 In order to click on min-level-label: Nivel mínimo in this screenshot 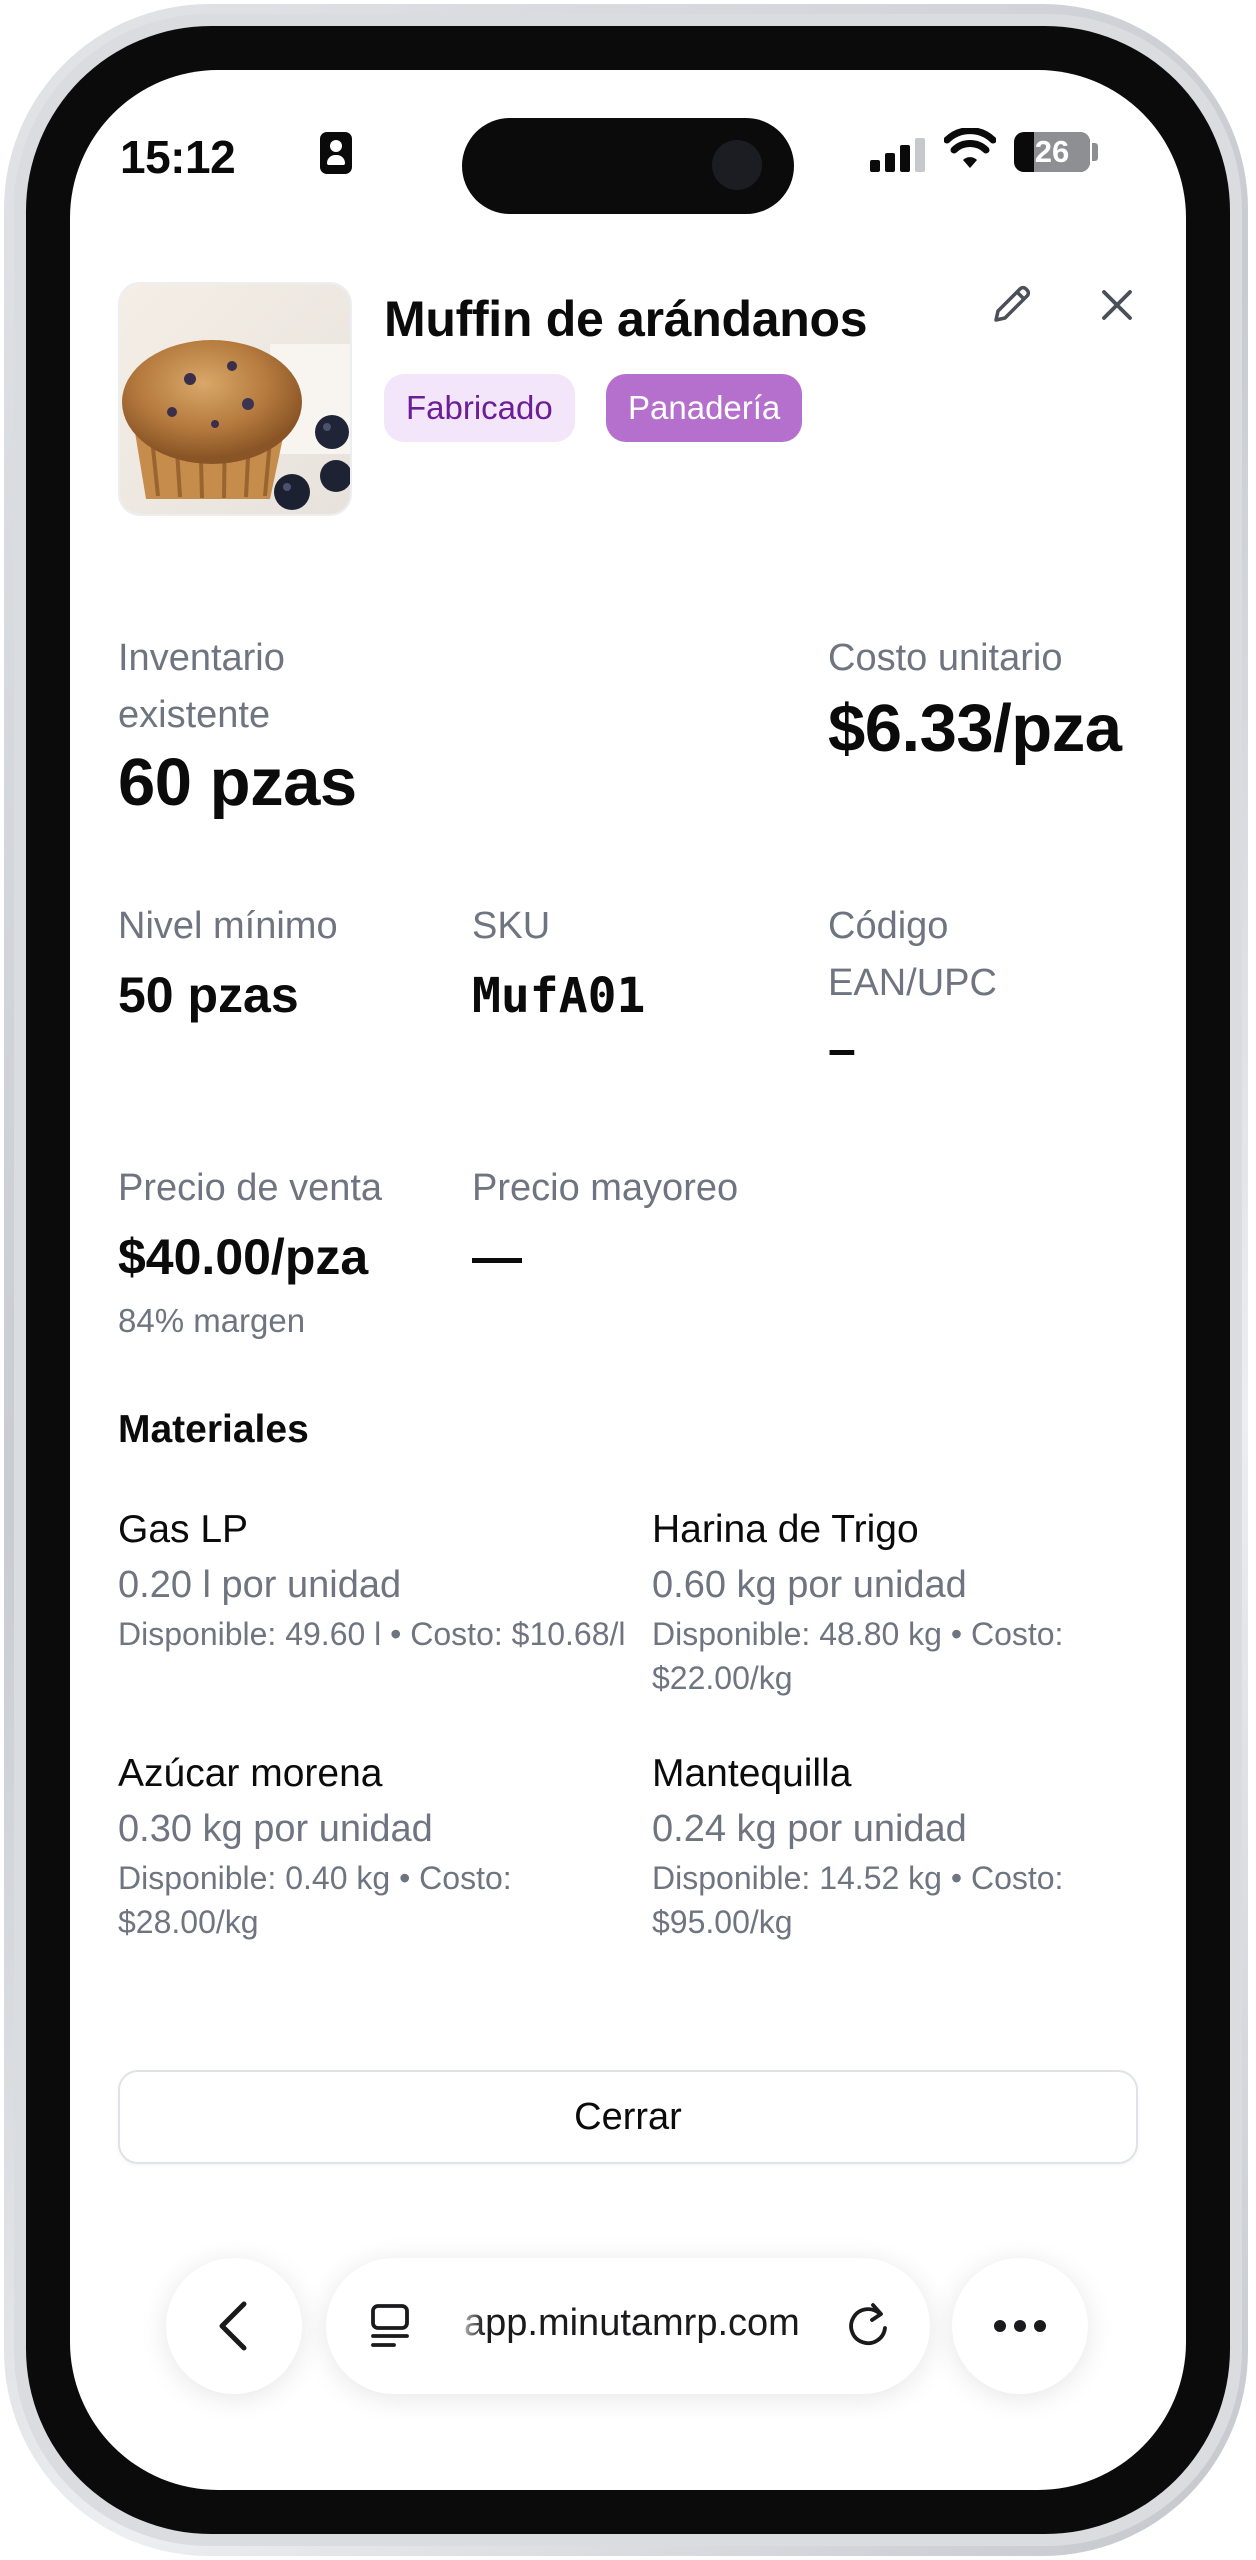, I will do `click(228, 926)`.